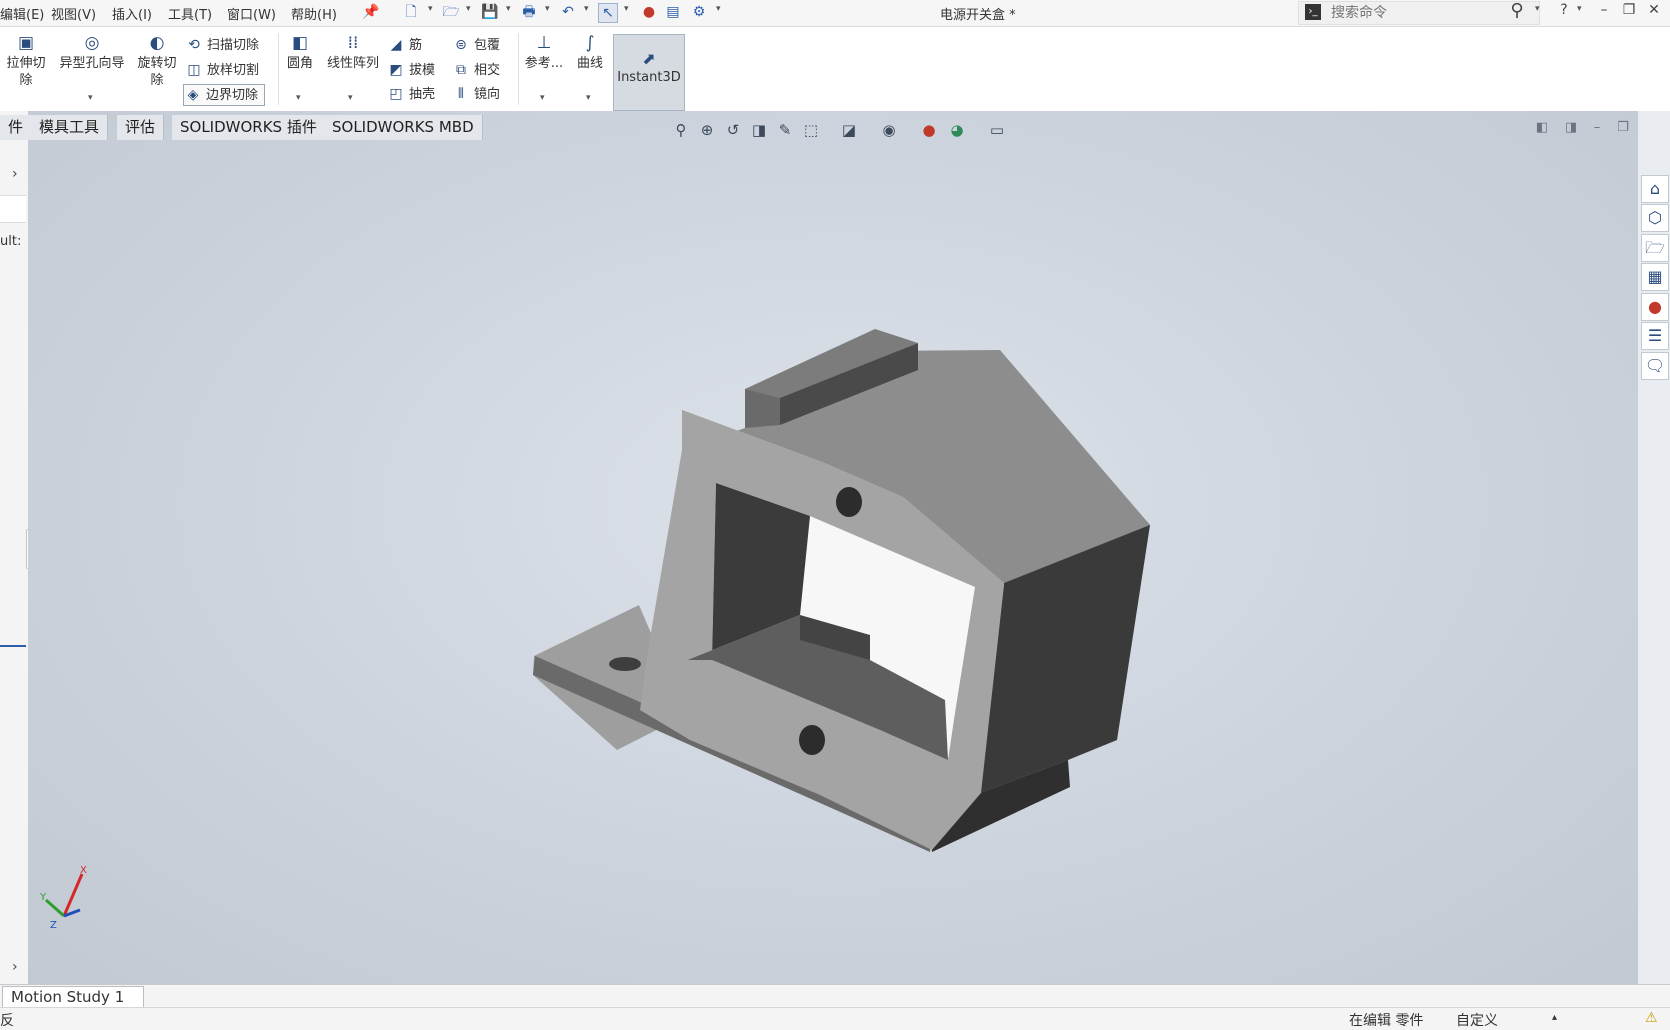  What do you see at coordinates (997, 130) in the screenshot?
I see `view-settings-icon: ▭` at bounding box center [997, 130].